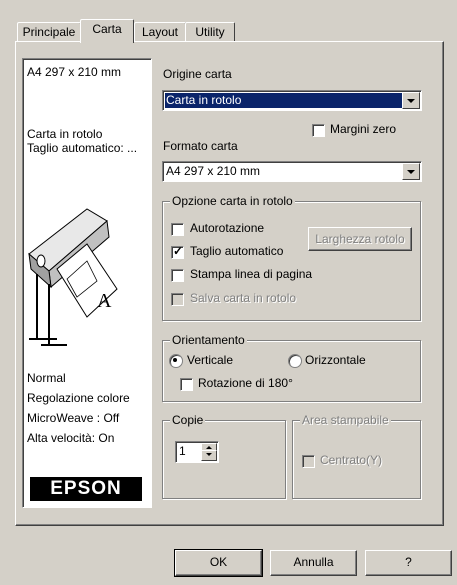 The width and height of the screenshot is (457, 585). I want to click on portrait-radio, so click(176, 361).